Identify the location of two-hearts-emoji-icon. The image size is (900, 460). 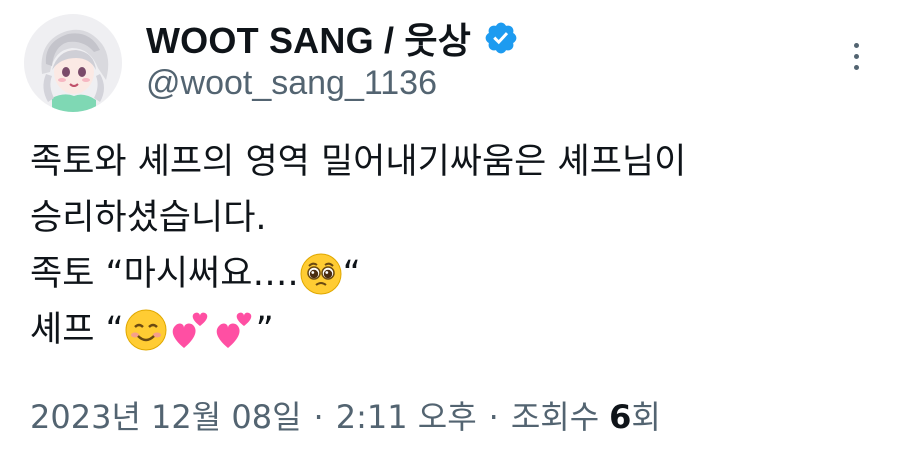
(190, 330).